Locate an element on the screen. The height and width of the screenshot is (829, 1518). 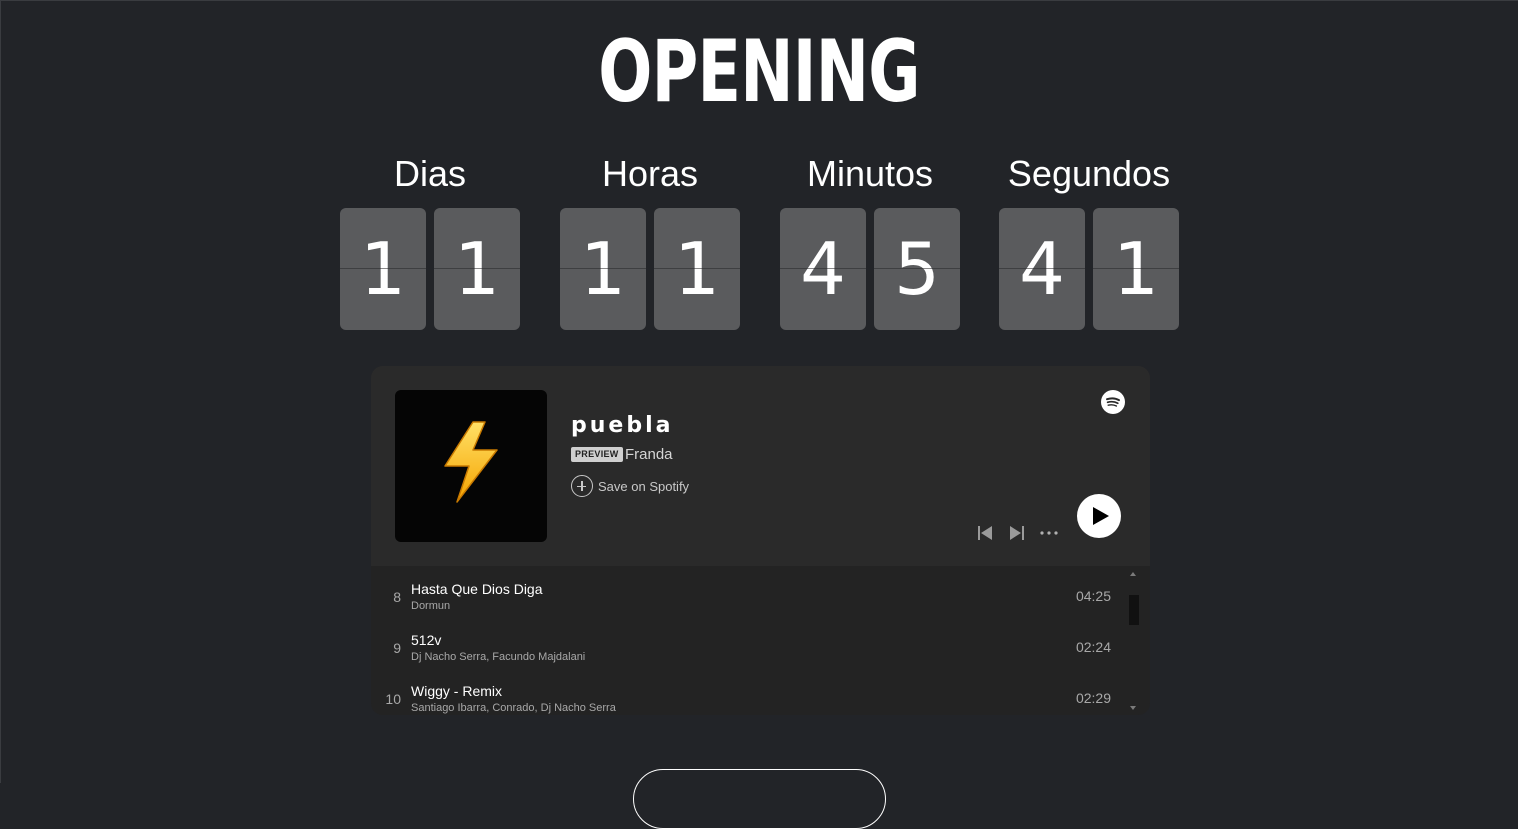
track-number: 8 is located at coordinates (397, 597).